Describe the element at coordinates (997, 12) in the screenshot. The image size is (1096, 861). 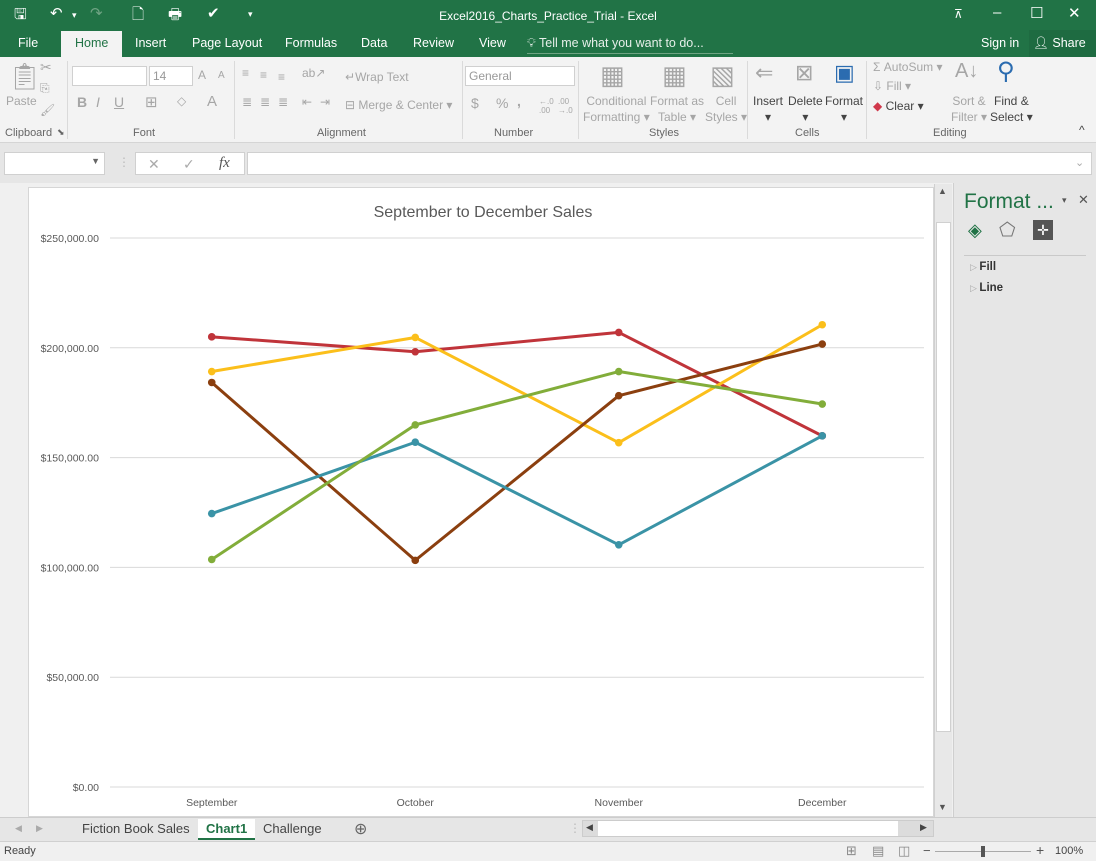
I see `minimize-icon: –` at that location.